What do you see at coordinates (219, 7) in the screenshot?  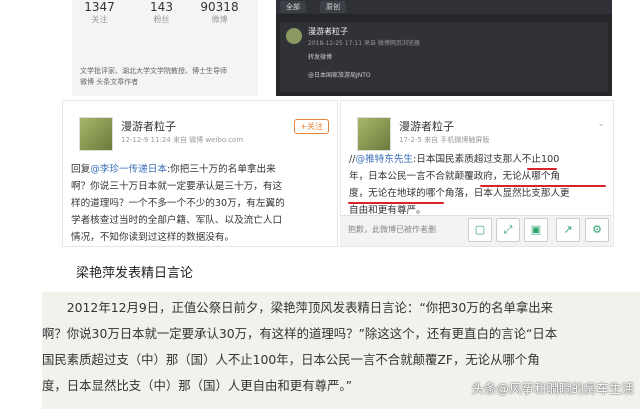 I see `stat-value: 90318` at bounding box center [219, 7].